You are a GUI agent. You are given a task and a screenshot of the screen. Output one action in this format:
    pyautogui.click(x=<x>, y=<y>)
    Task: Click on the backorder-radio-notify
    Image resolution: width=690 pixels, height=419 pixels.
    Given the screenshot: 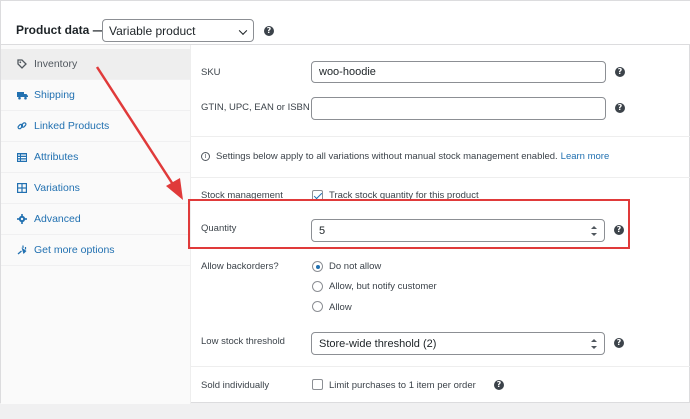 What is the action you would take?
    pyautogui.click(x=317, y=286)
    